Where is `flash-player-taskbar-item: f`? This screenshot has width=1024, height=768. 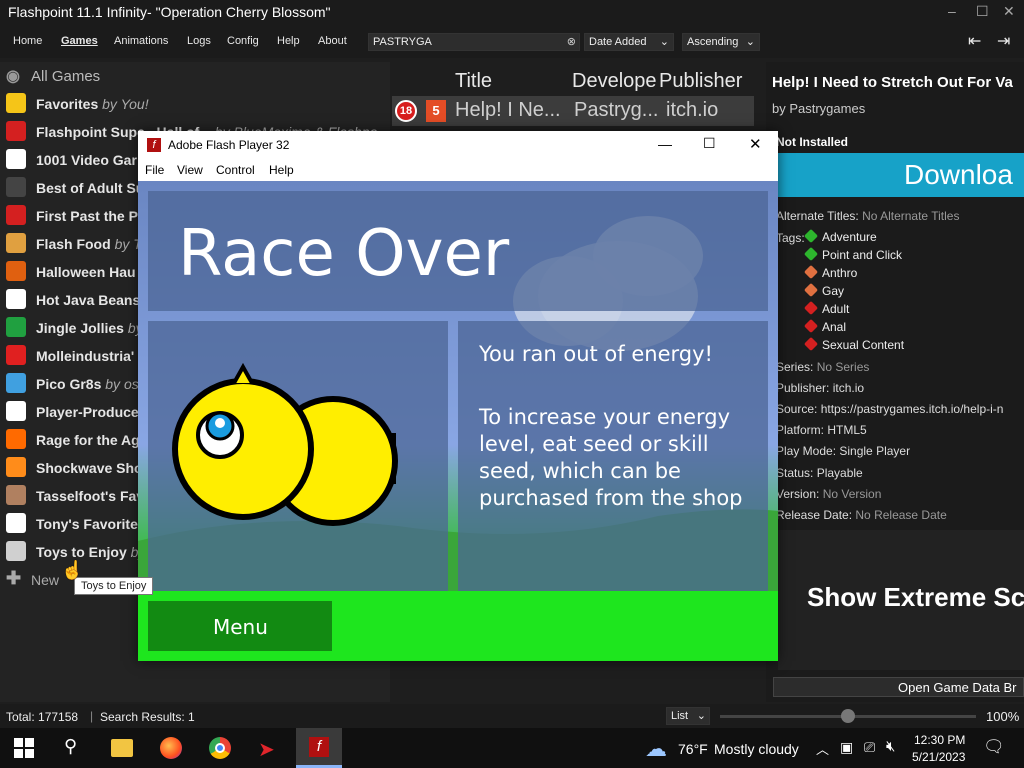 flash-player-taskbar-item: f is located at coordinates (319, 748).